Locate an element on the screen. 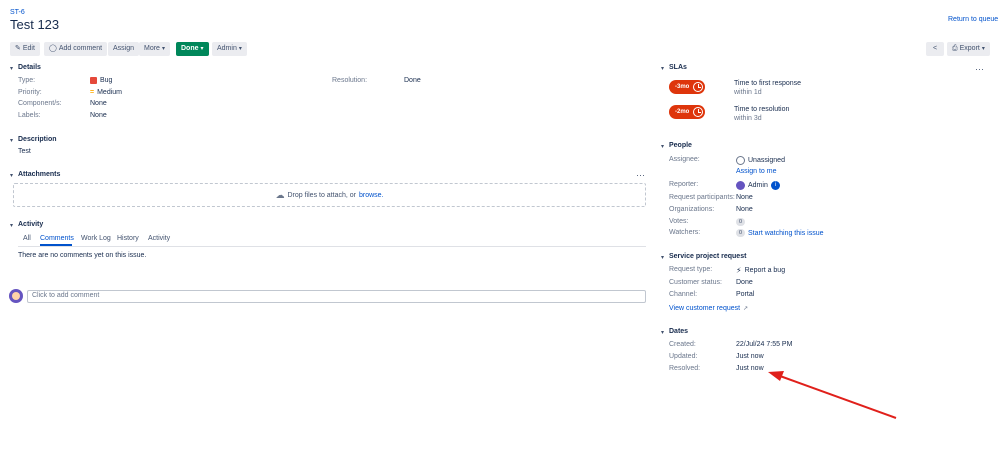 Image resolution: width=999 pixels, height=472 pixels. annotation-arrow is located at coordinates (832, 395).